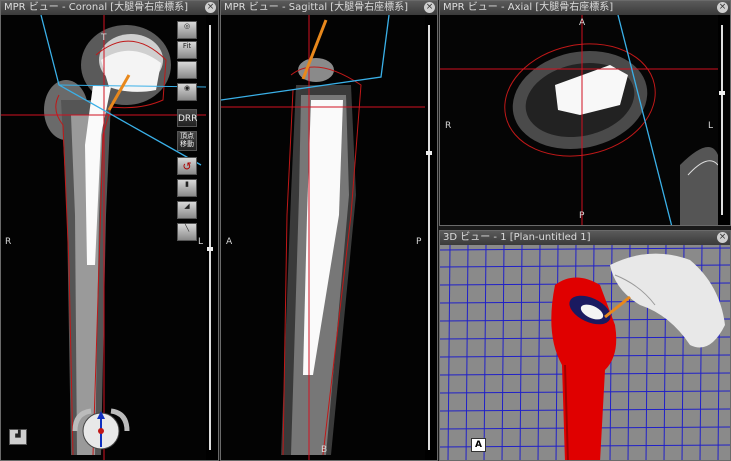 The image size is (731, 461). I want to click on coronal-label-top: T, so click(104, 38).